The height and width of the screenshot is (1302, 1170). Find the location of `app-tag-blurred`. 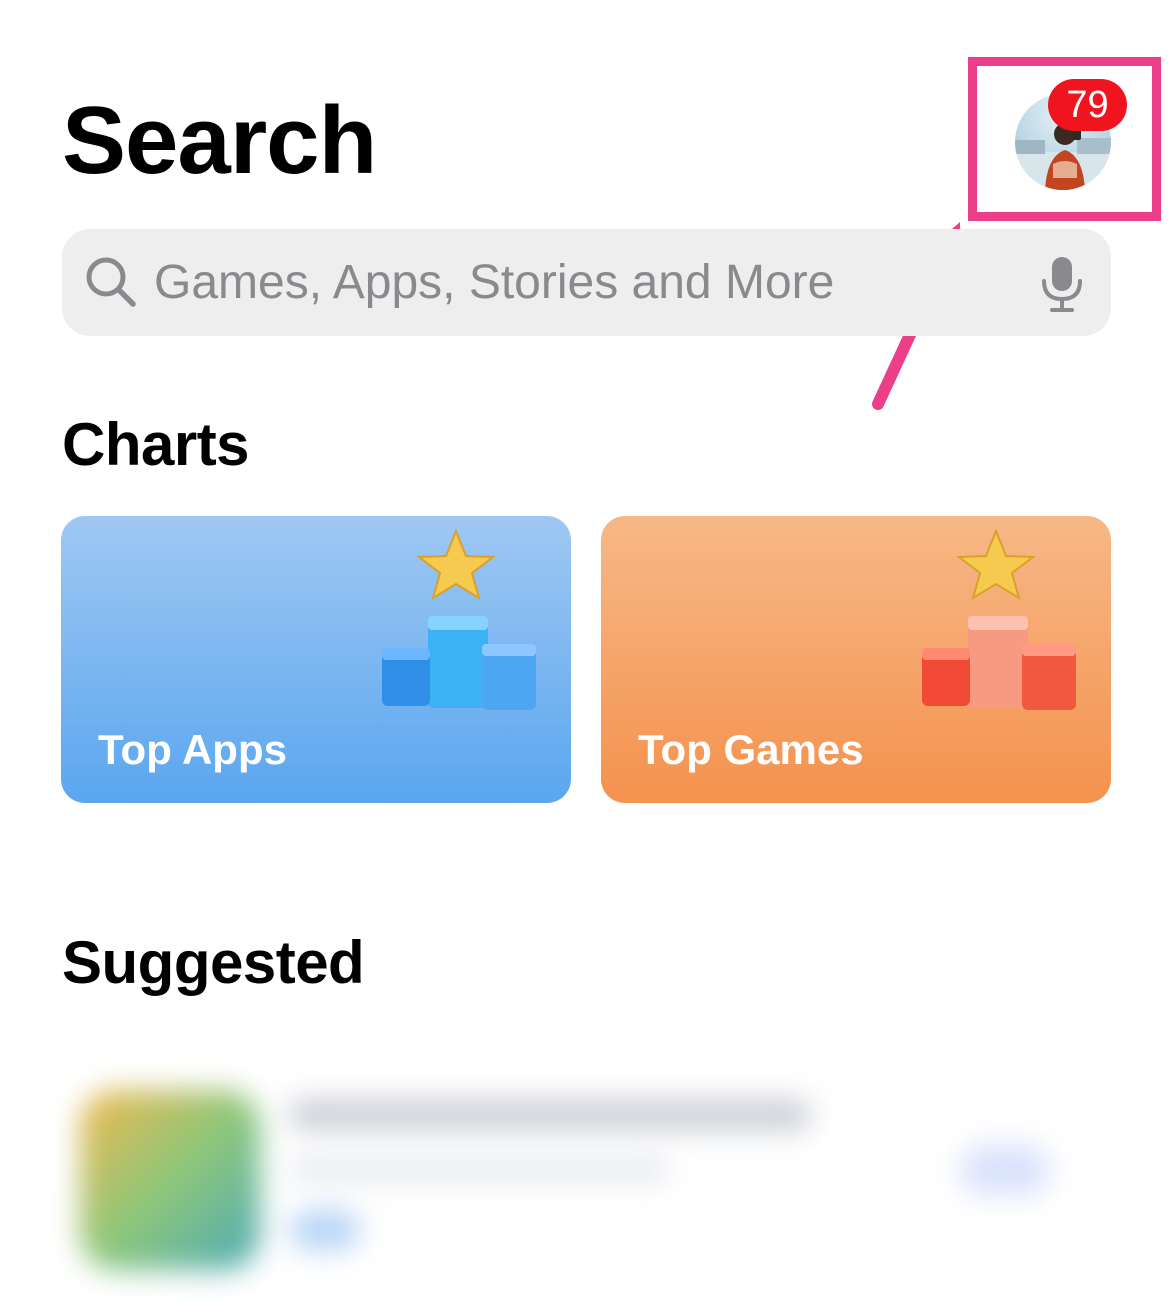

app-tag-blurred is located at coordinates (325, 1230).